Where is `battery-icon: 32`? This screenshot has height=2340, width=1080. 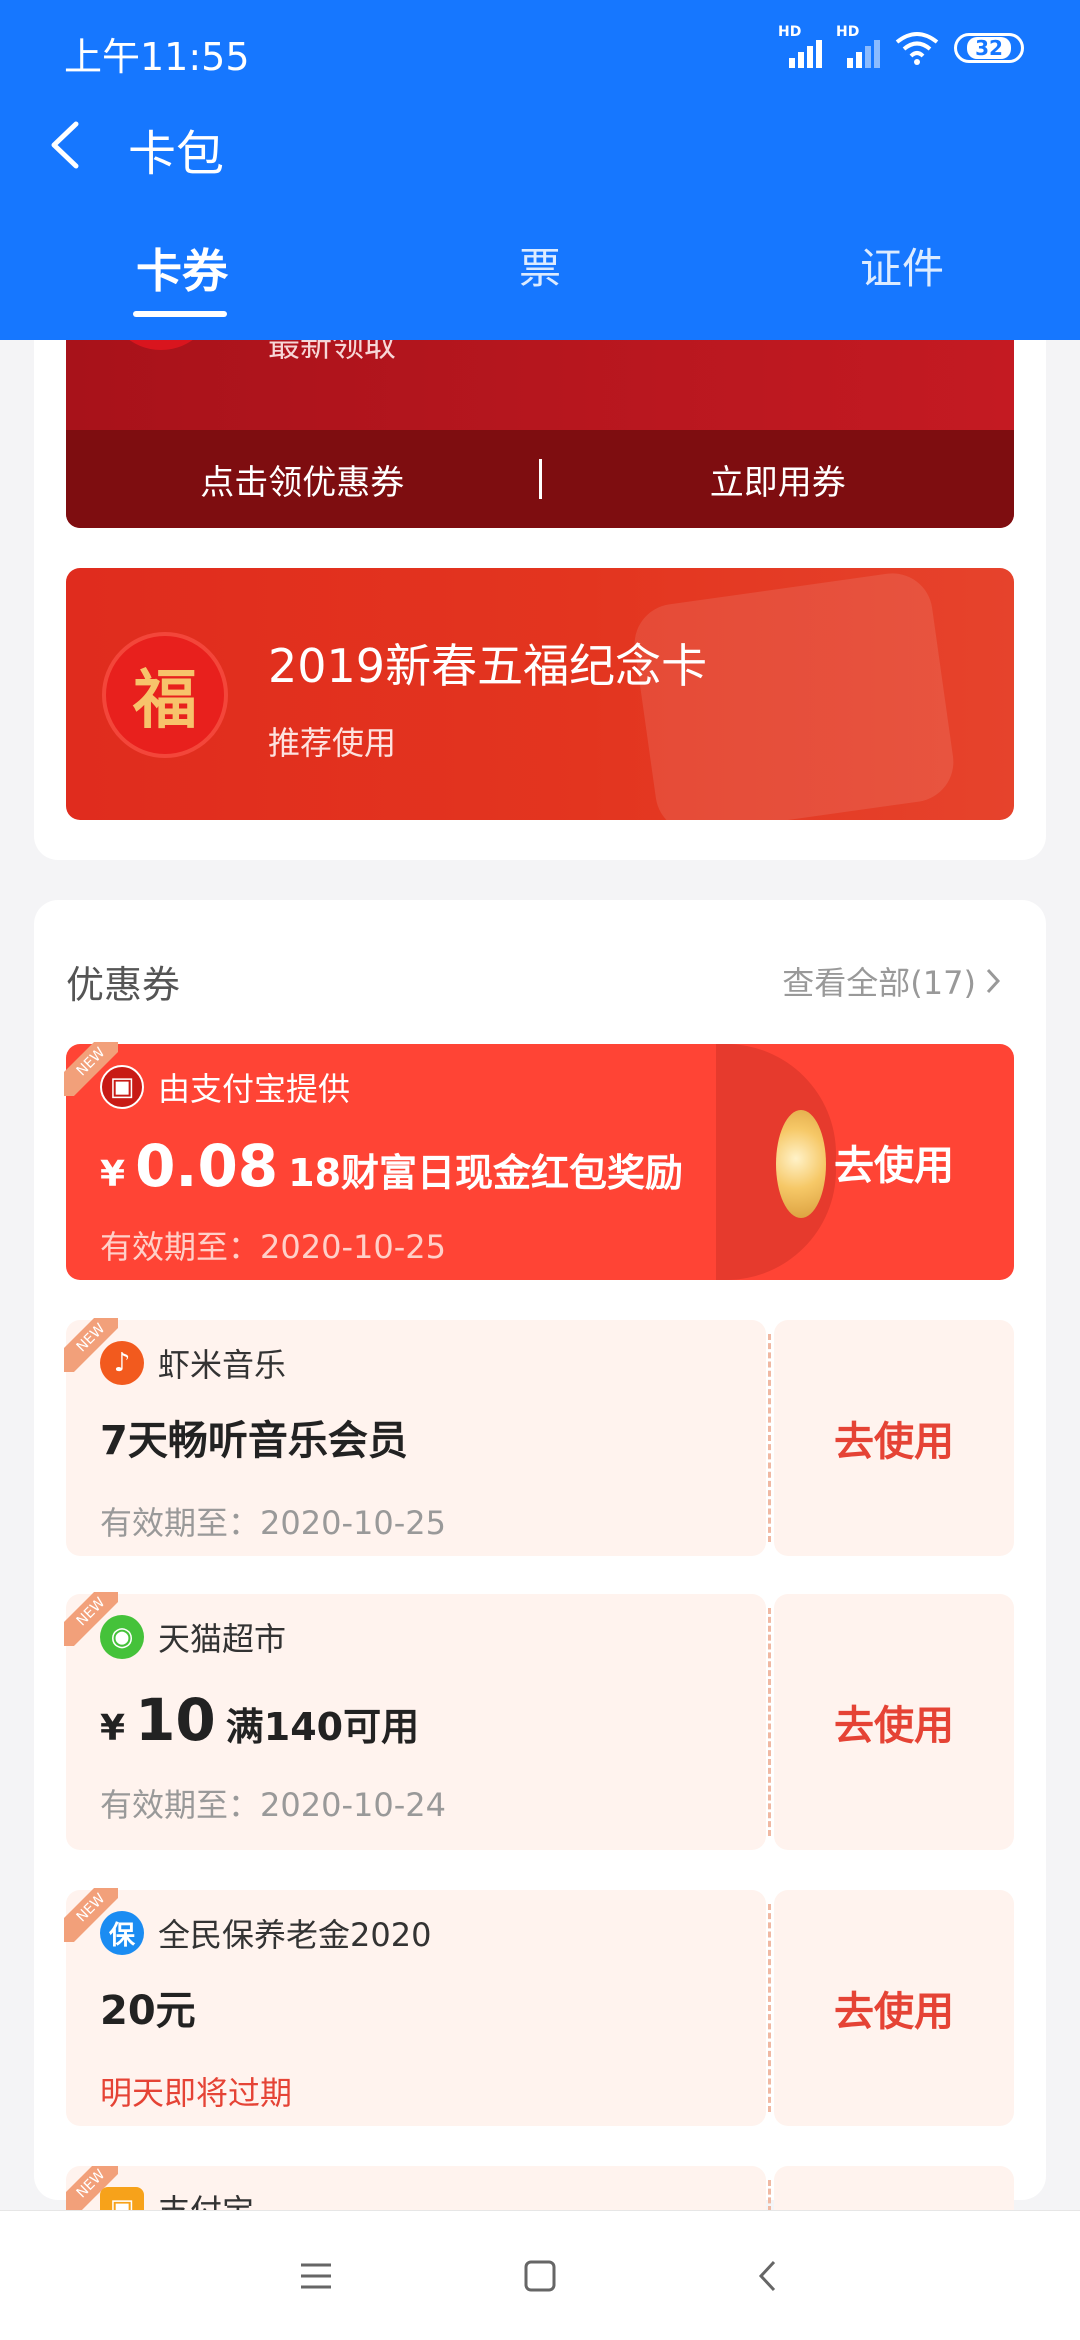
battery-icon: 32 is located at coordinates (989, 48).